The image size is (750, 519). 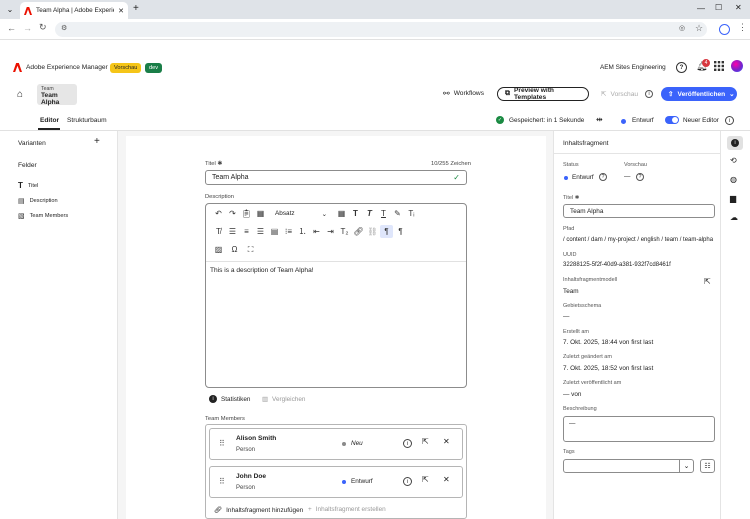 I want to click on table-icon: ▦, so click(x=341, y=213).